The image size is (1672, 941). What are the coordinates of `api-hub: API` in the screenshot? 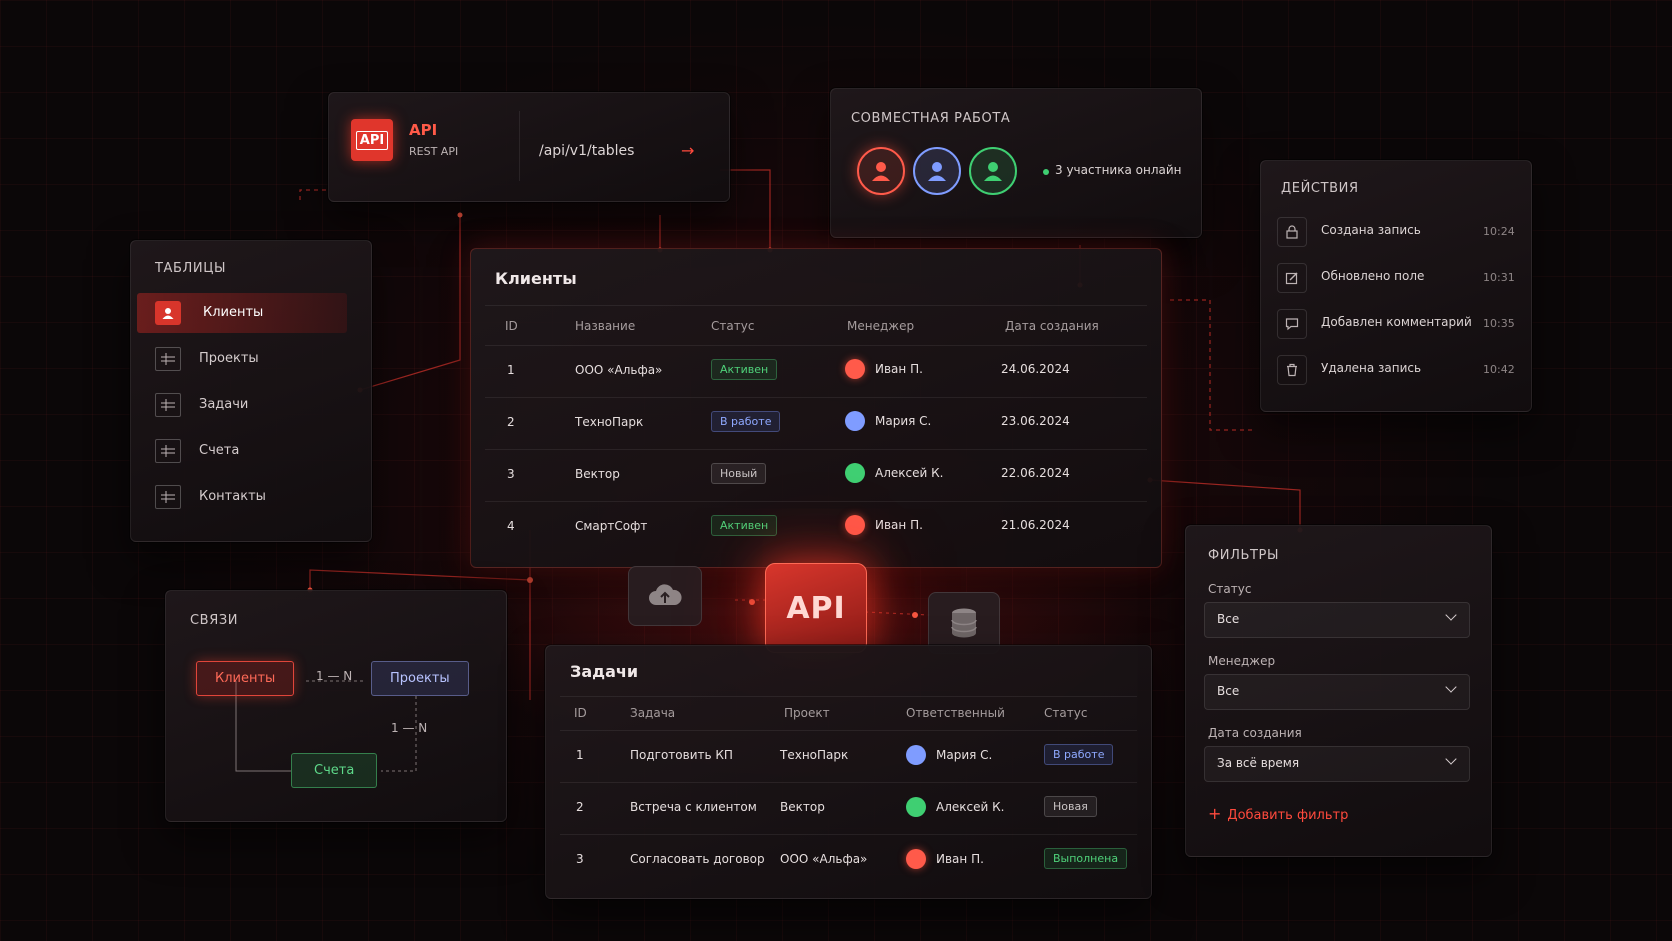 It's located at (816, 608).